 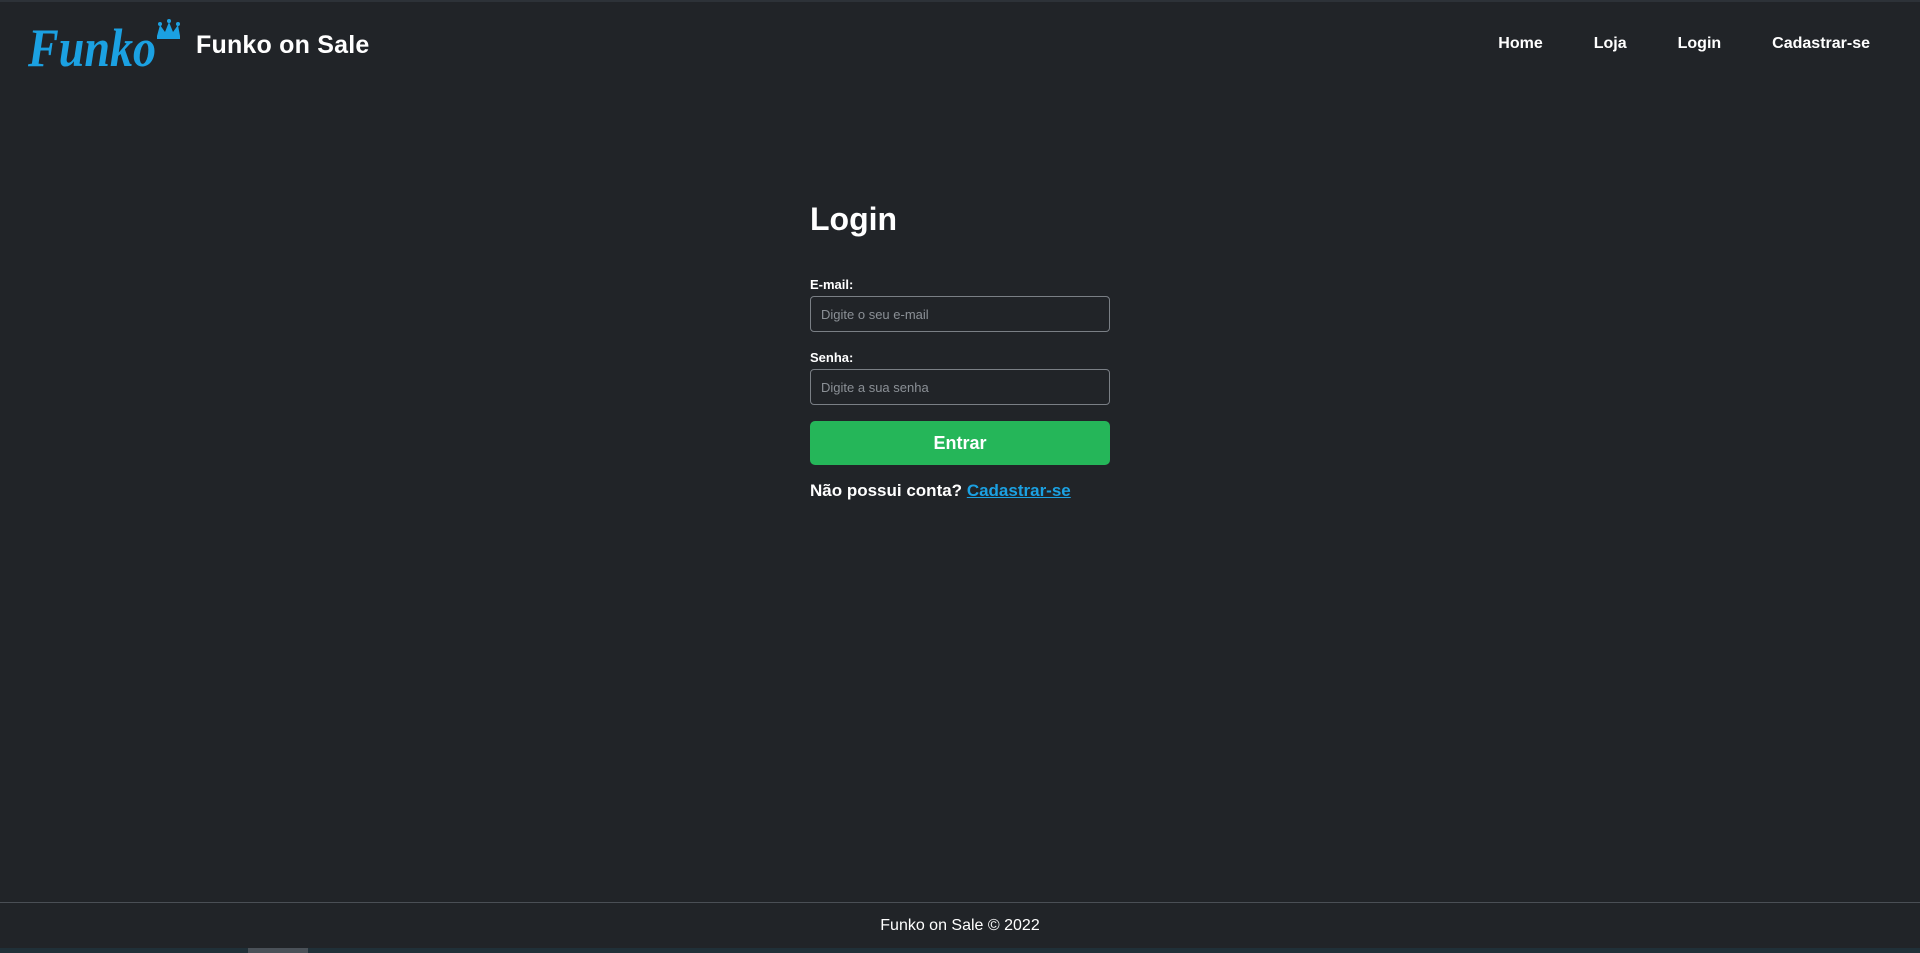 I want to click on login-submit-button: Entrar, so click(x=960, y=443).